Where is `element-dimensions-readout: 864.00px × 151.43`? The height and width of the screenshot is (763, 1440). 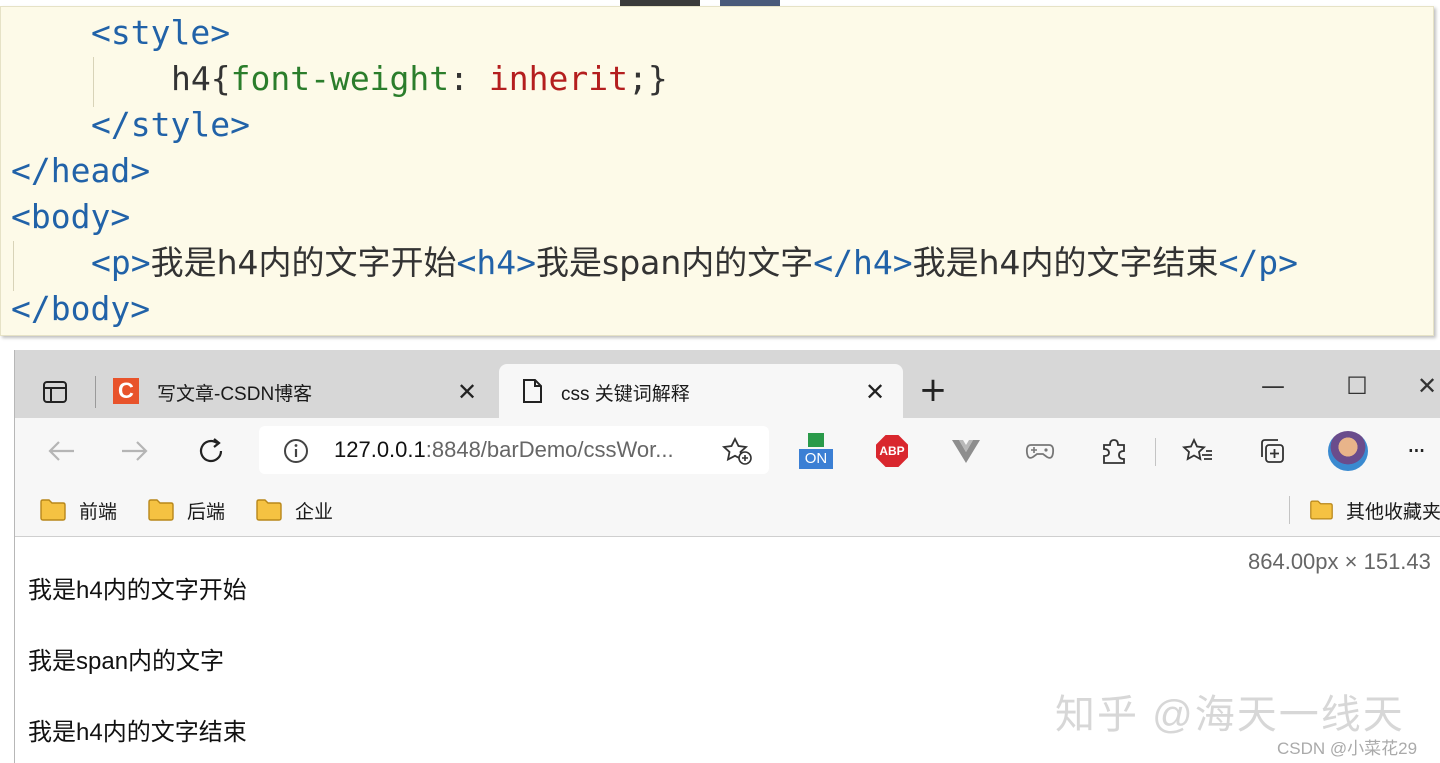
element-dimensions-readout: 864.00px × 151.43 is located at coordinates (1339, 561).